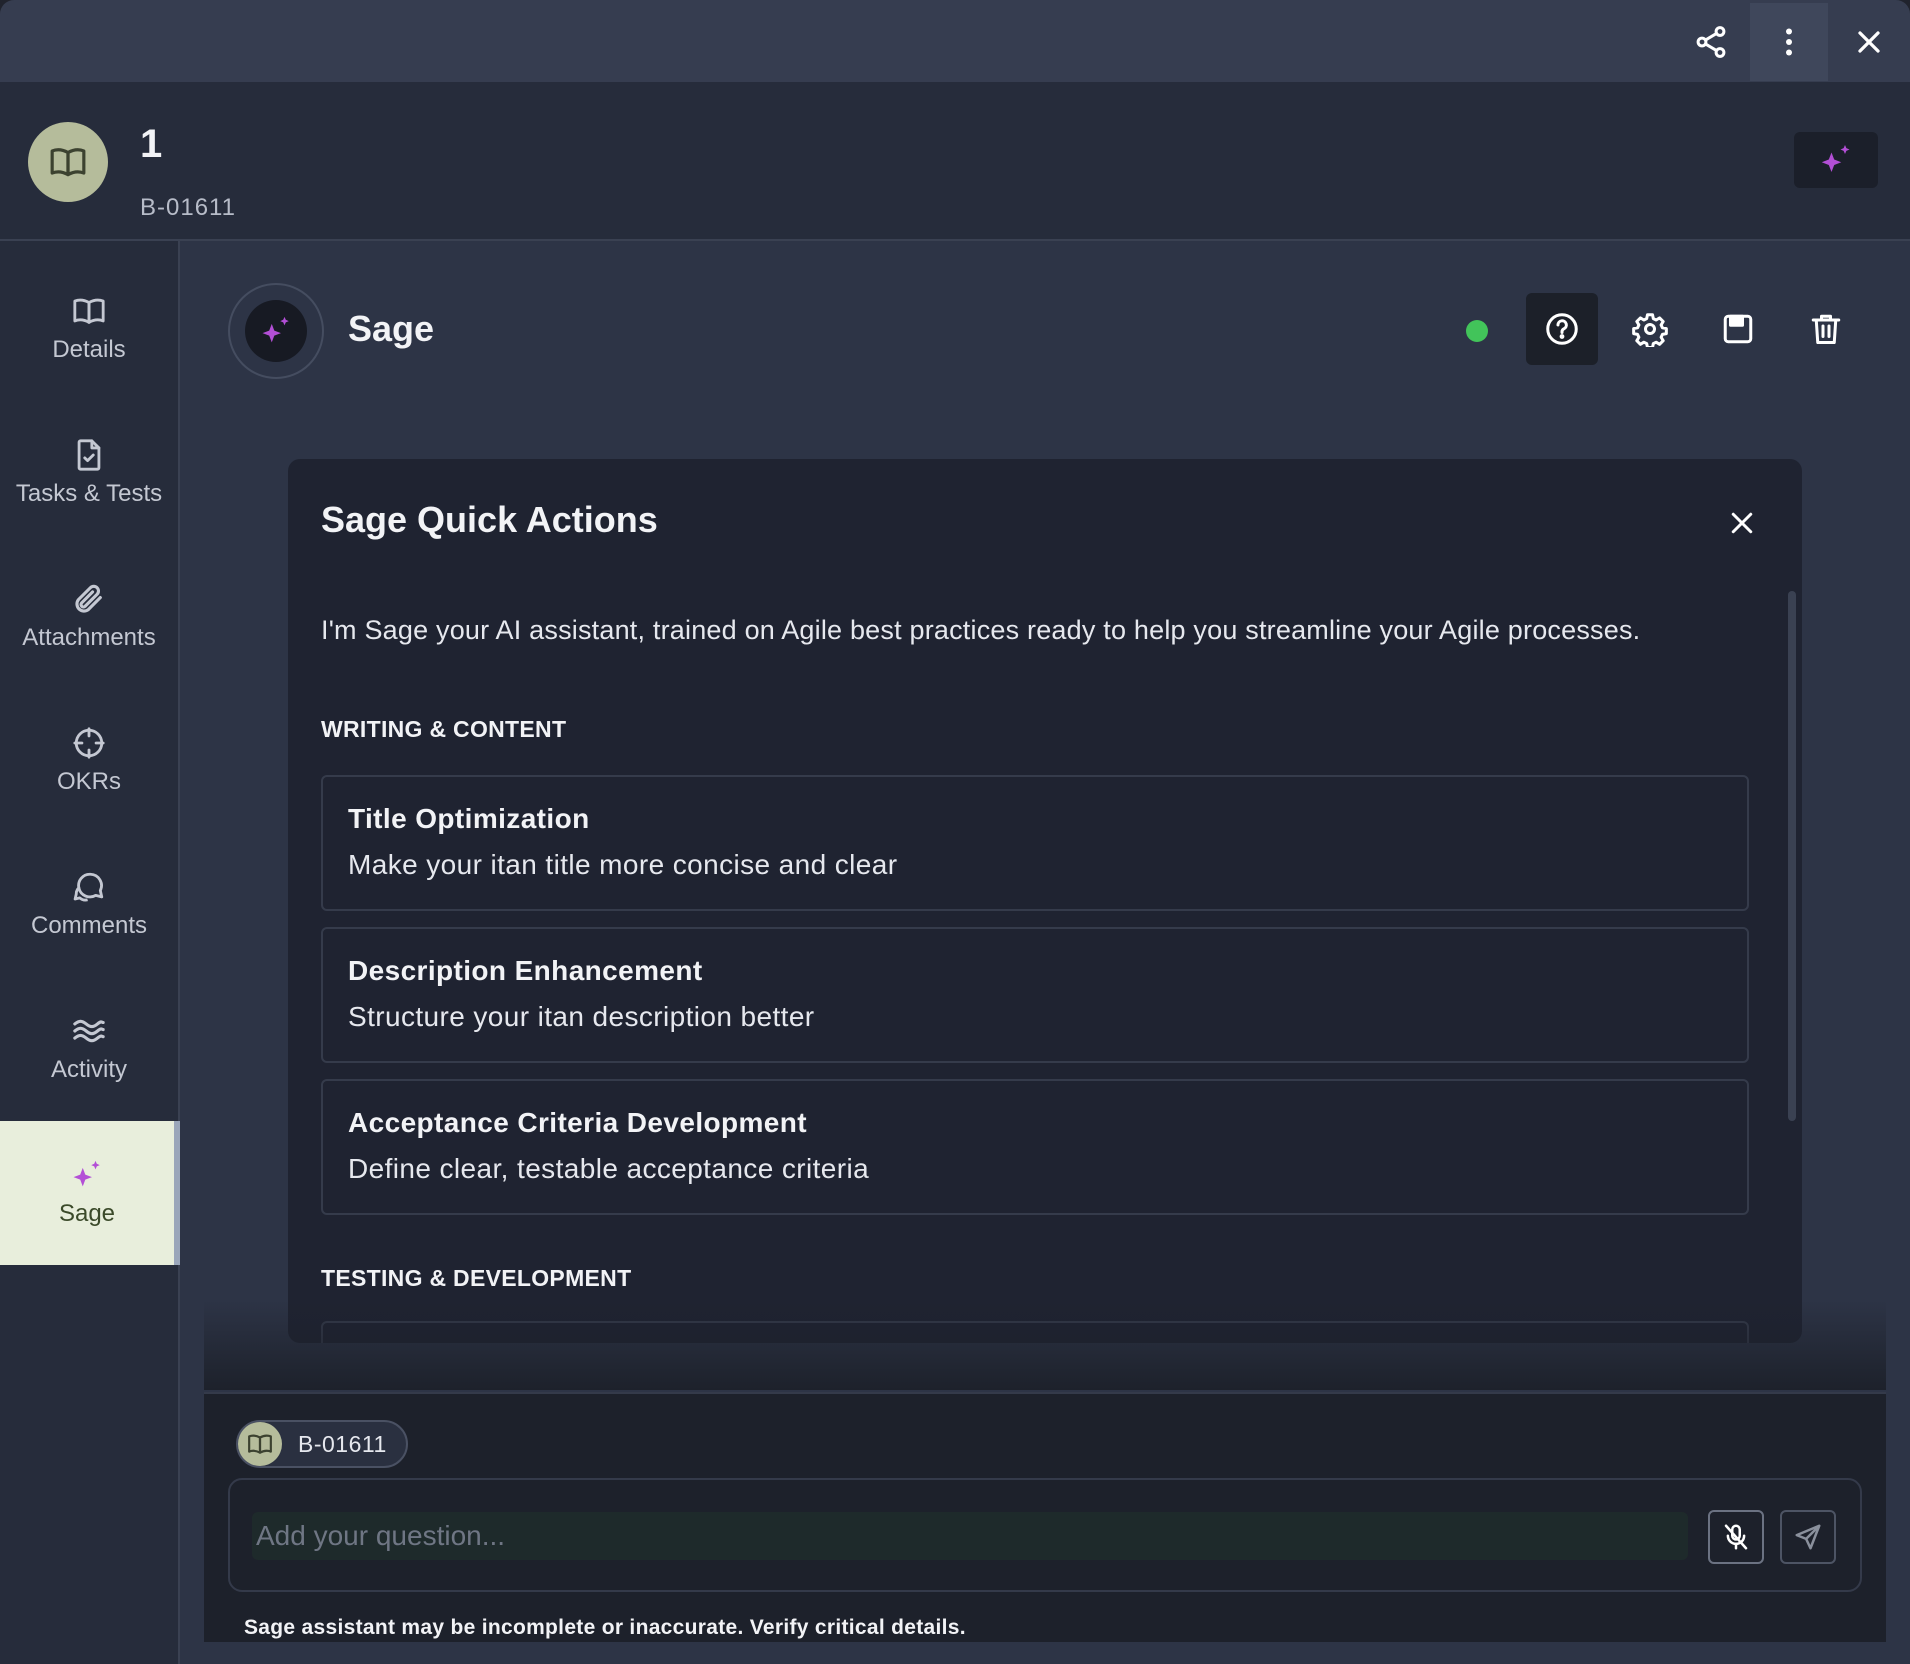  What do you see at coordinates (89, 617) in the screenshot?
I see `sidebar-item-attachments: Attachments` at bounding box center [89, 617].